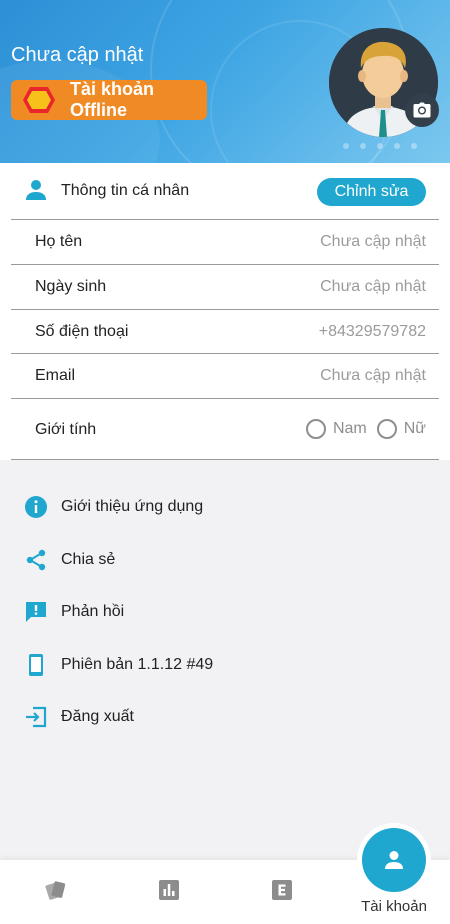  I want to click on menu-item-label: Phản hồi, so click(93, 611).